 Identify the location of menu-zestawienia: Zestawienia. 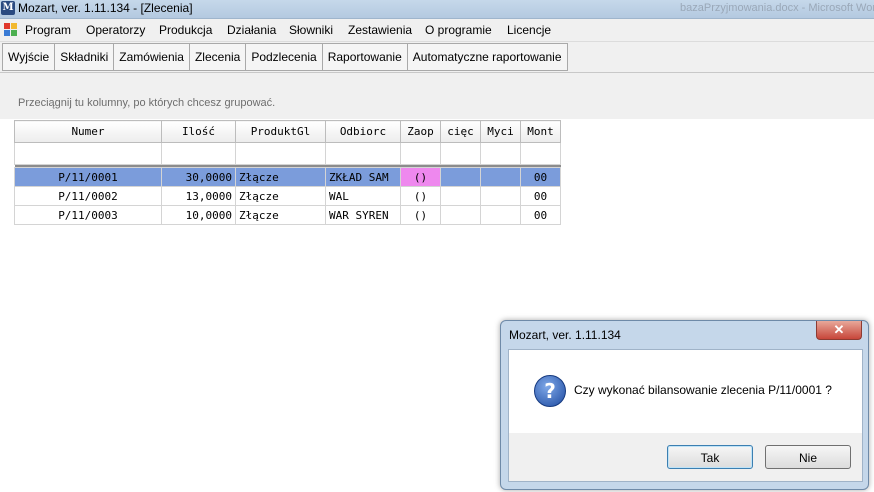
(380, 30).